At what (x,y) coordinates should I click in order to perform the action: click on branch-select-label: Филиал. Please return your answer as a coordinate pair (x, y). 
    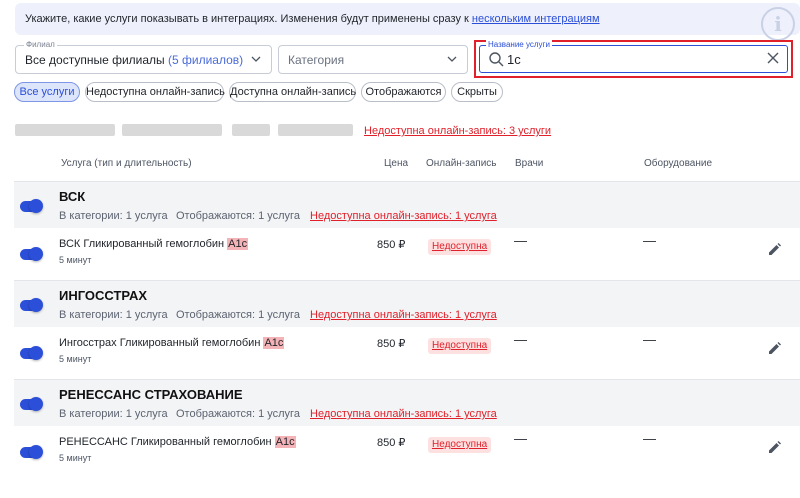
    Looking at the image, I should click on (40, 45).